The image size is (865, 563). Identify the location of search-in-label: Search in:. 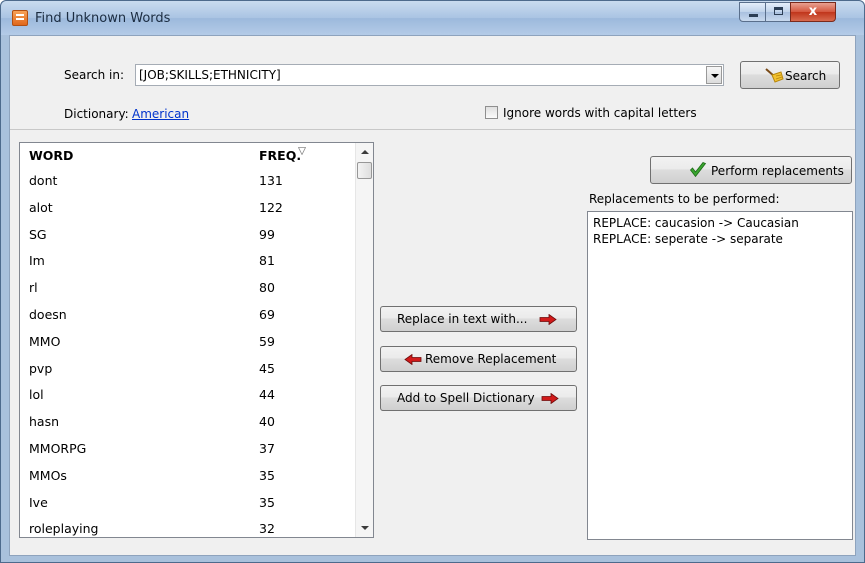
(94, 75).